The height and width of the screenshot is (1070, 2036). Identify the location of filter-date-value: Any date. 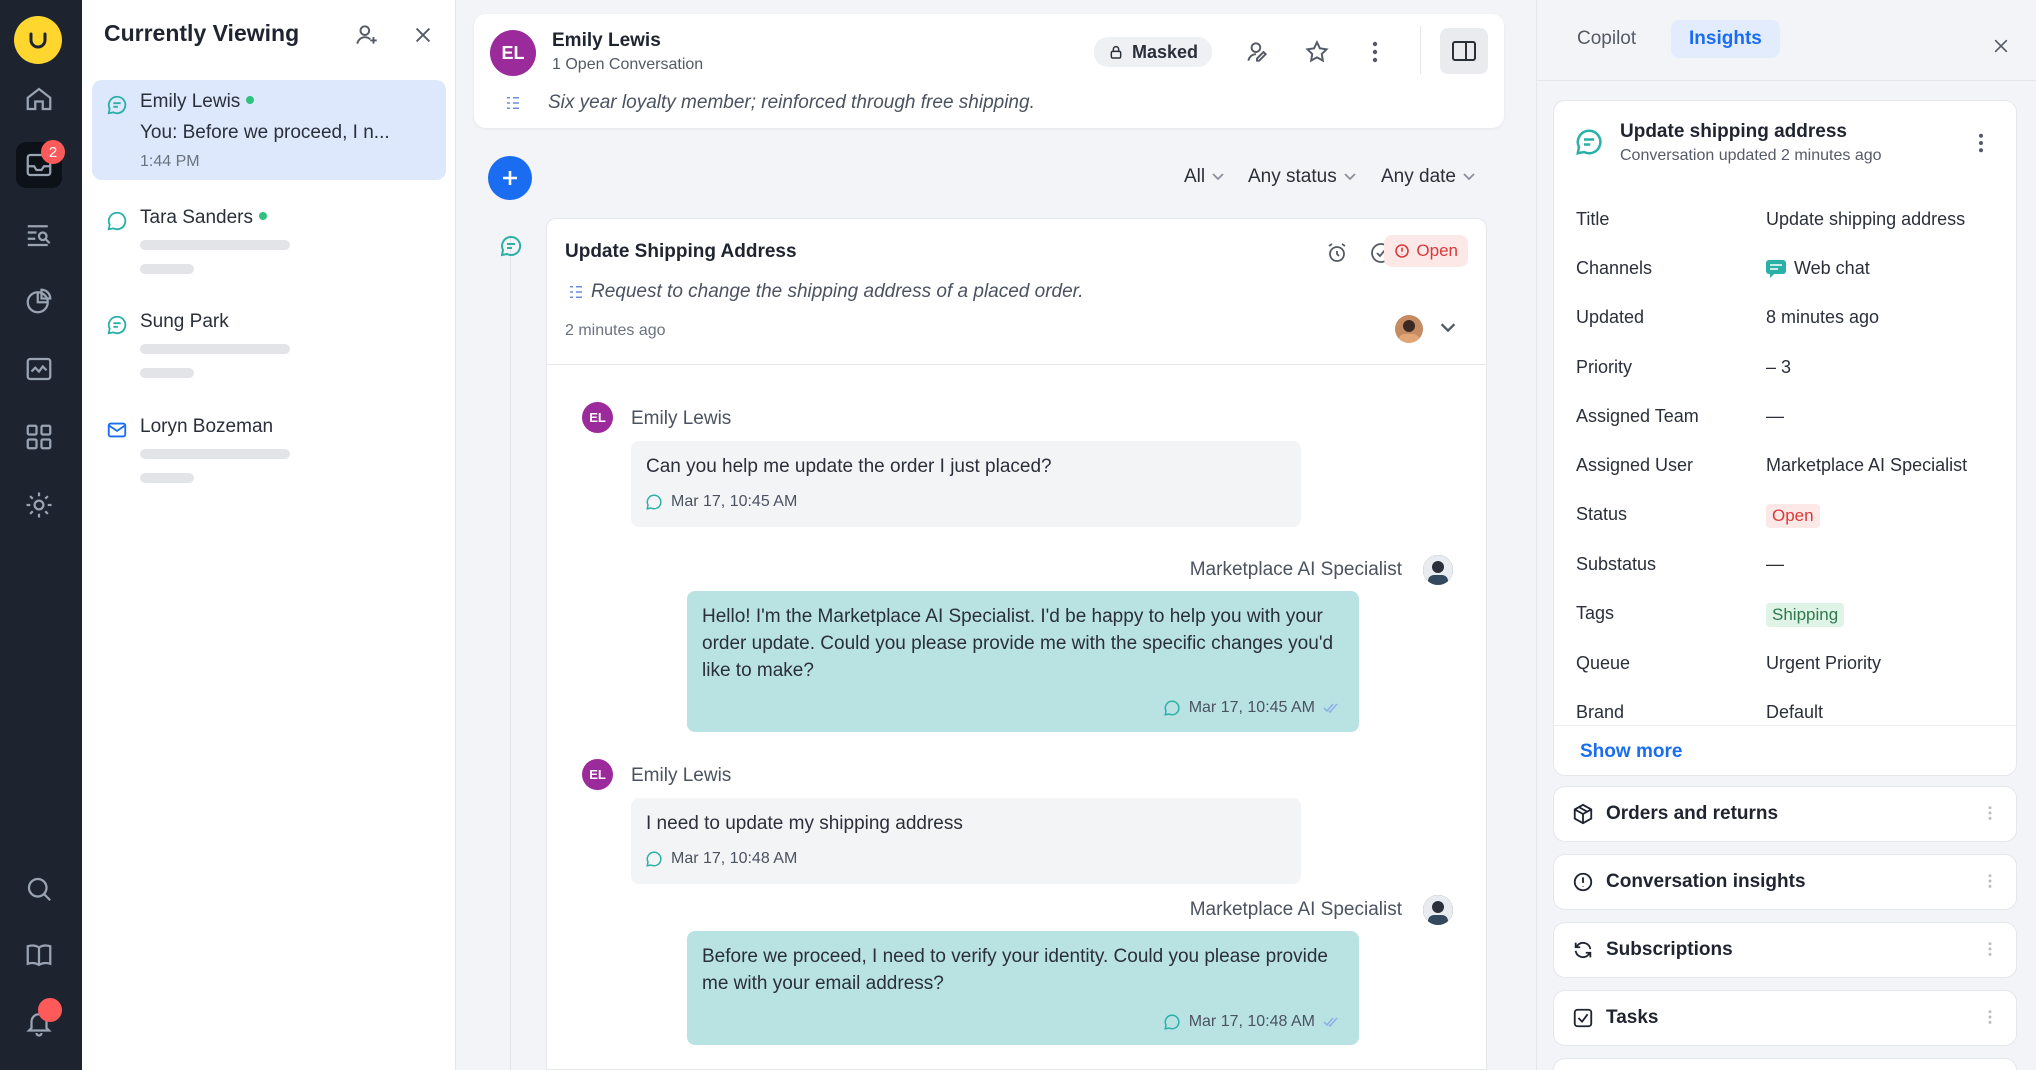
(1418, 176).